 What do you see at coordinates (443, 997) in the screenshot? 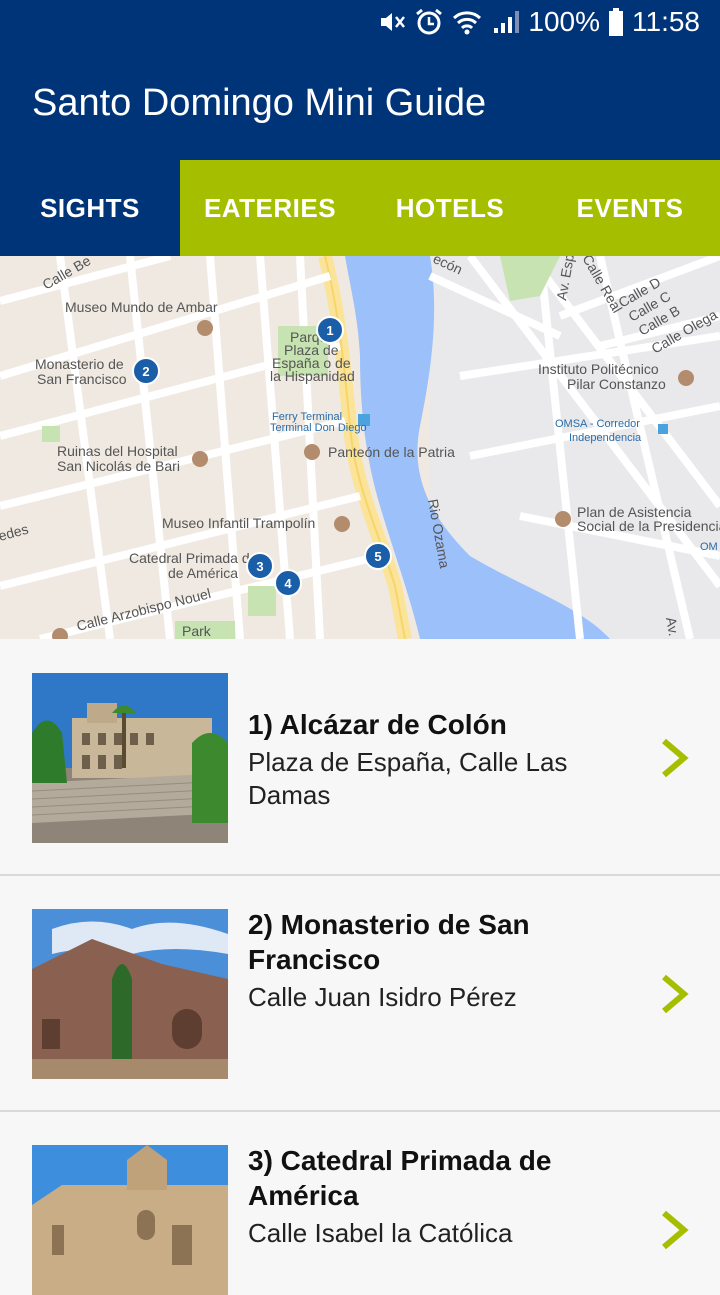
I see `sight-address: Calle Juan Isidro Pérez` at bounding box center [443, 997].